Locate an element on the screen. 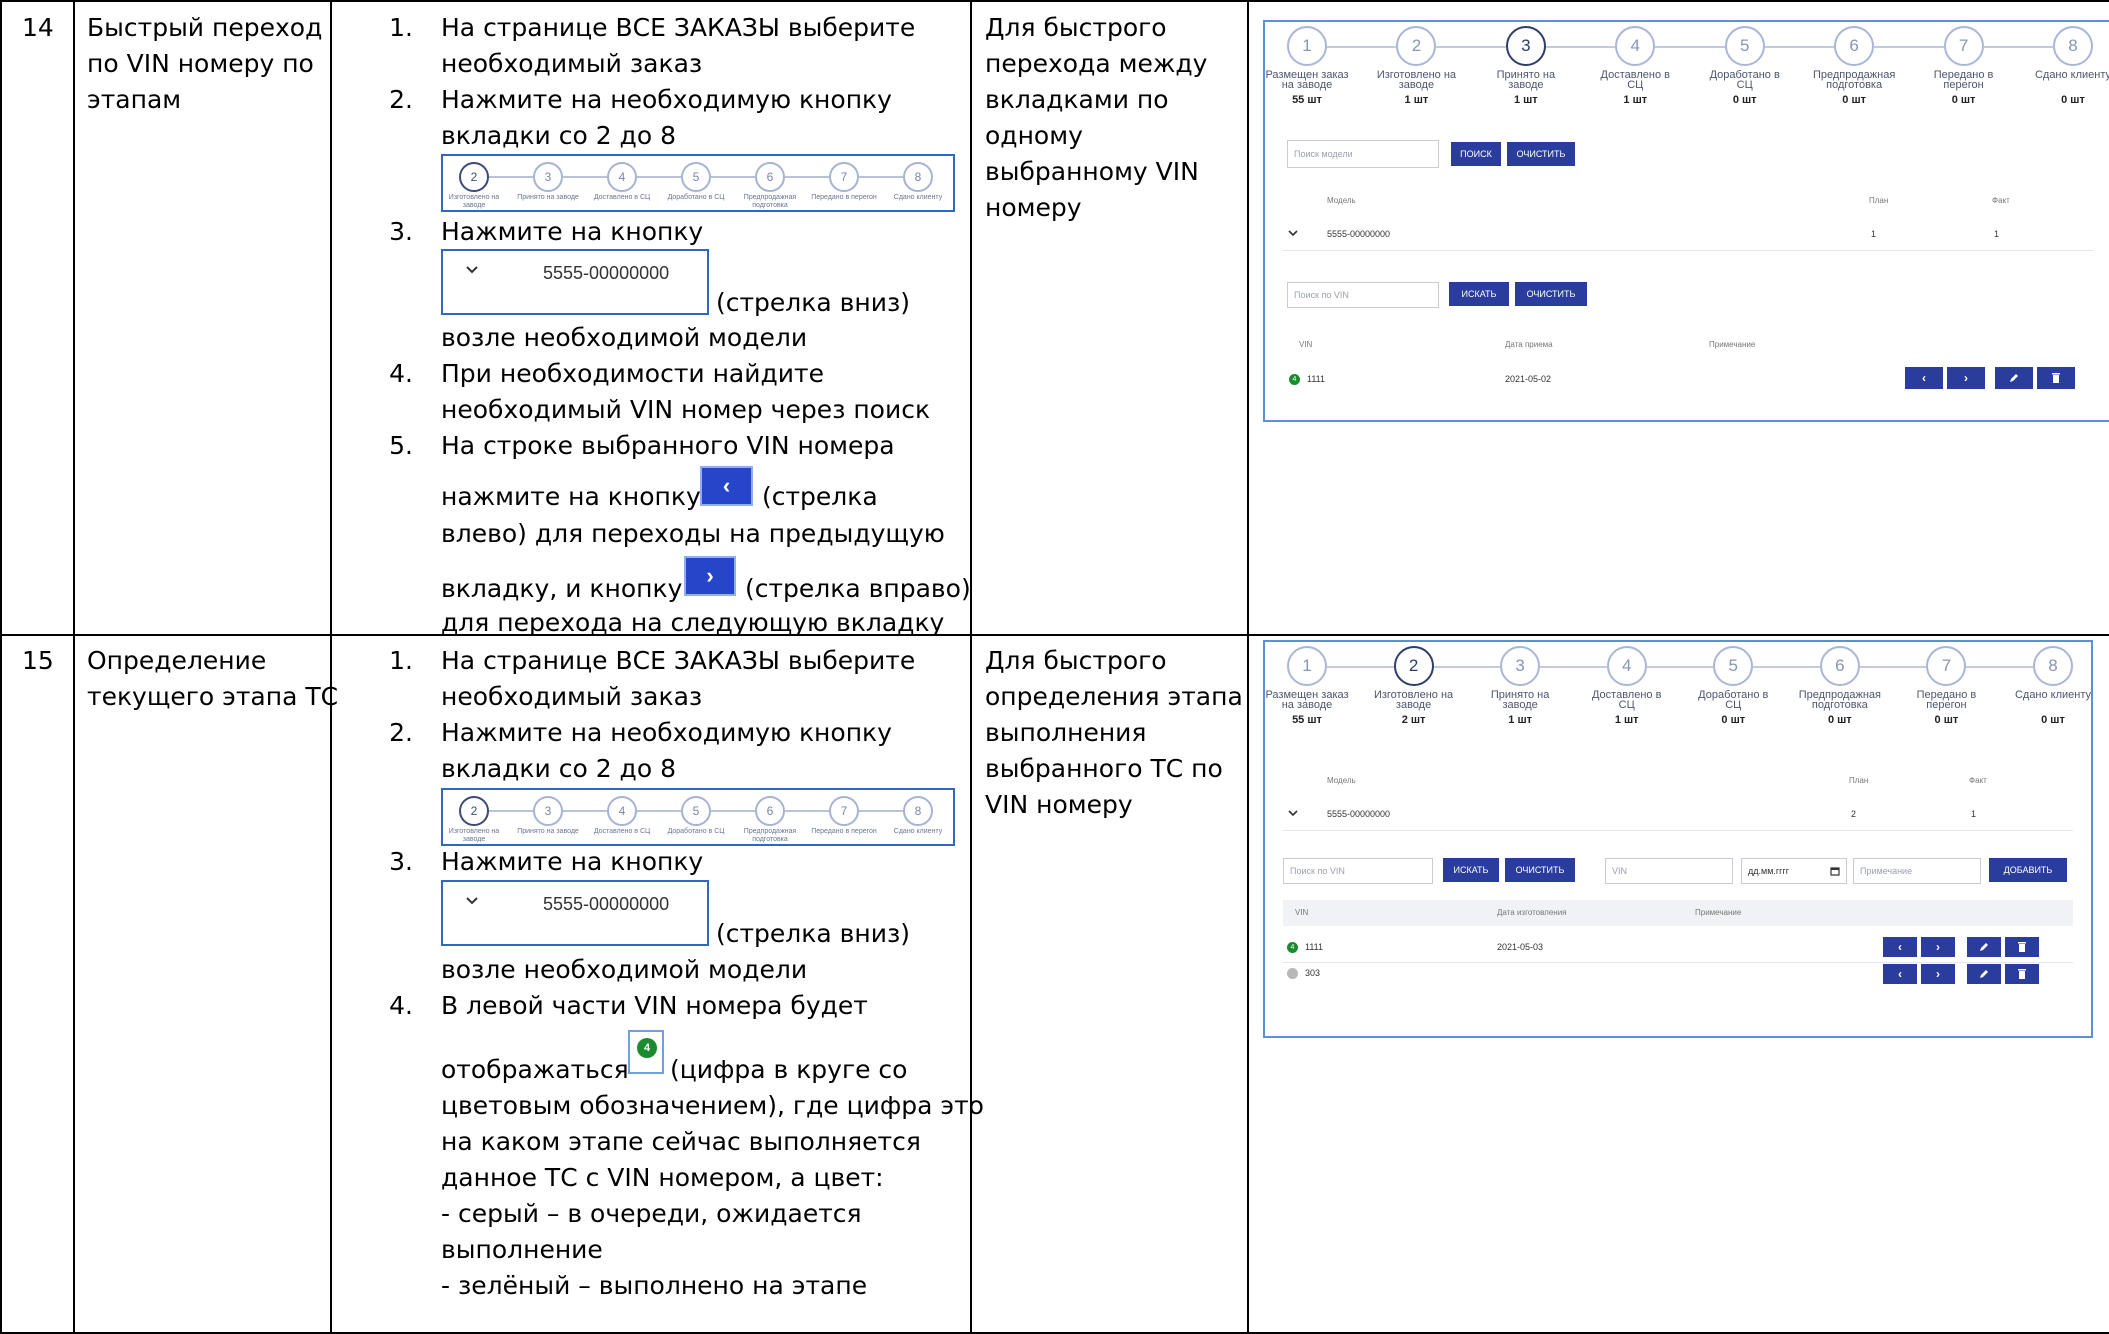 The image size is (2109, 1334). date-placeholder: дд.мм.гггг is located at coordinates (1769, 871).